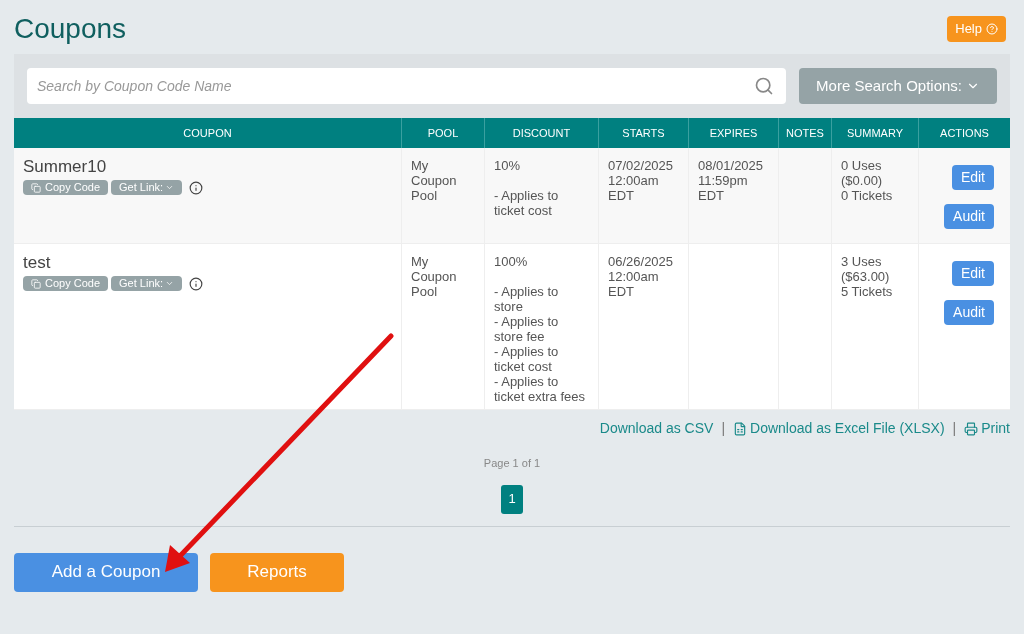 The image size is (1024, 634). I want to click on discount-note: - Applies to store, so click(527, 299).